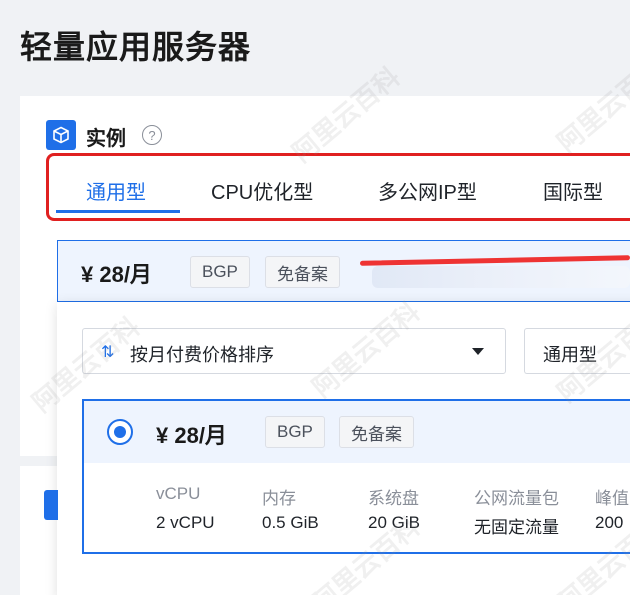  Describe the element at coordinates (152, 135) in the screenshot. I see `help-icon: ?` at that location.